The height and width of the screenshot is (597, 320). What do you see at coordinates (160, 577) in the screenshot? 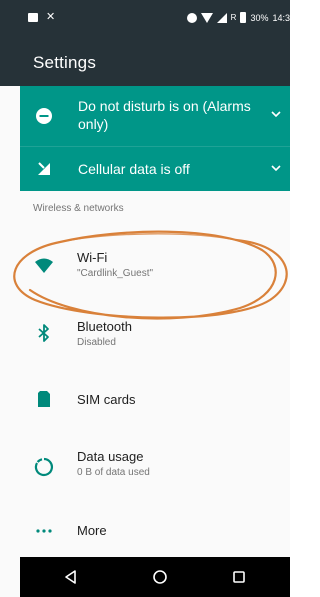
I see `home-icon` at bounding box center [160, 577].